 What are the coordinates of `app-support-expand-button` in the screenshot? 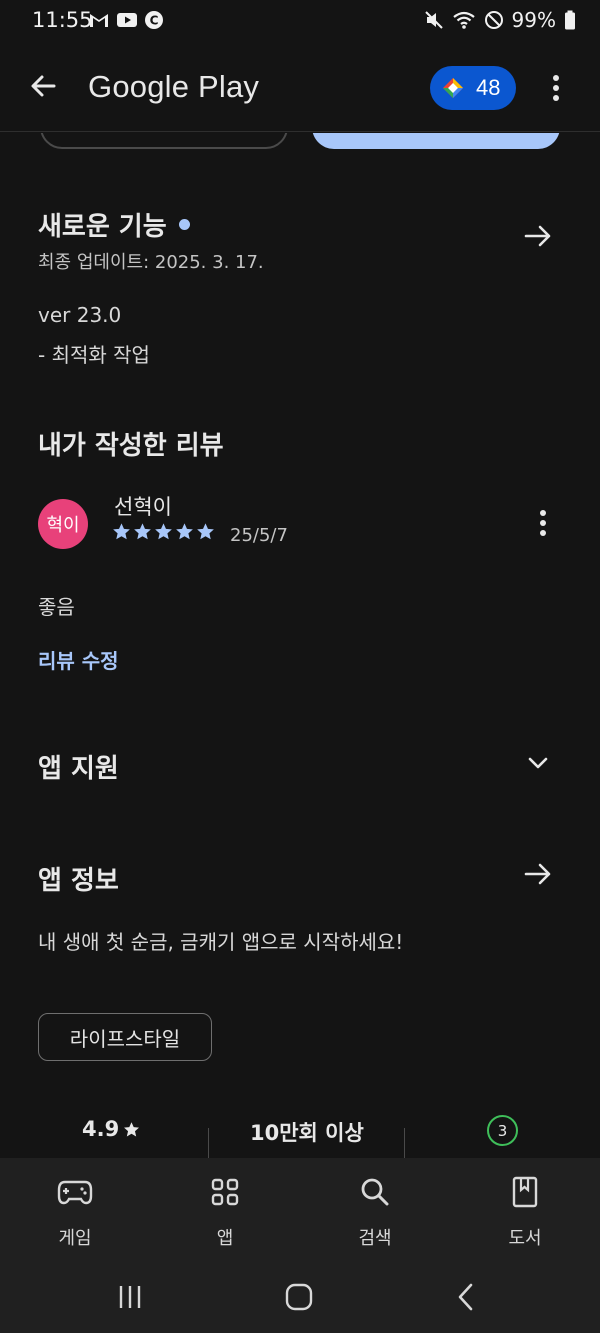 It's located at (538, 763).